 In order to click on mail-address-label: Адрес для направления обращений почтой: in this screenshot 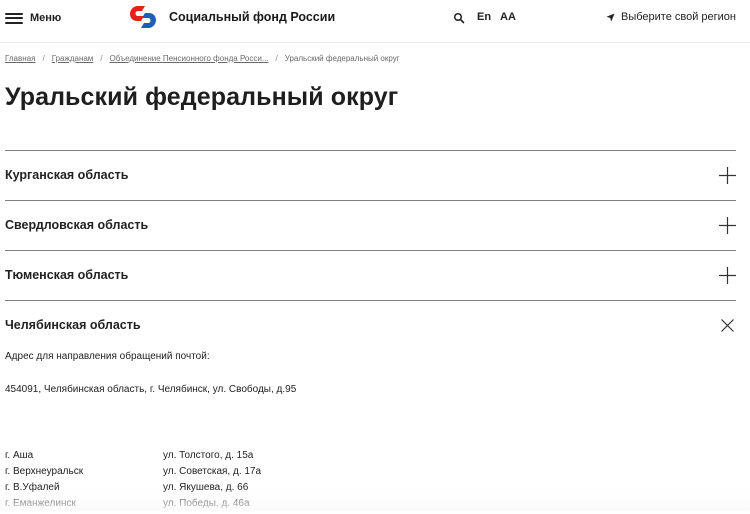, I will do `click(107, 356)`.